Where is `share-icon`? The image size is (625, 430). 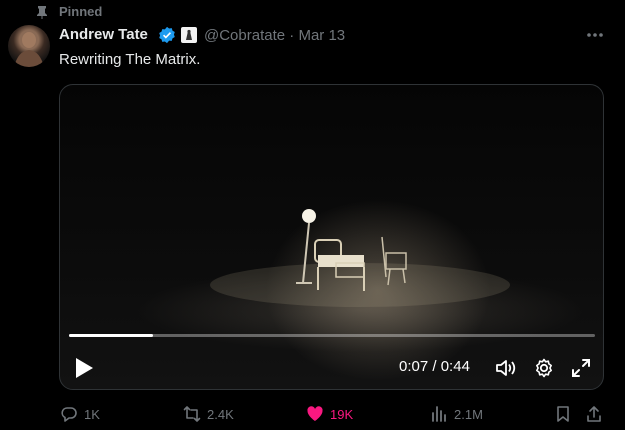
share-icon is located at coordinates (594, 414).